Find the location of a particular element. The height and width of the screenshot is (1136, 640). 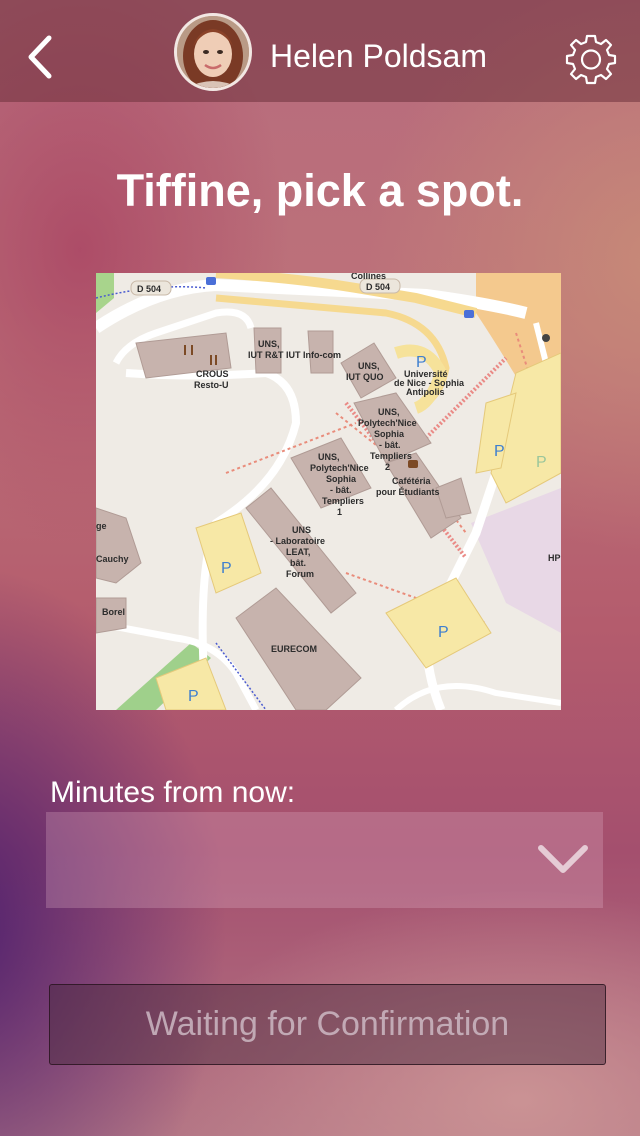

chevron-down-icon is located at coordinates (563, 859).